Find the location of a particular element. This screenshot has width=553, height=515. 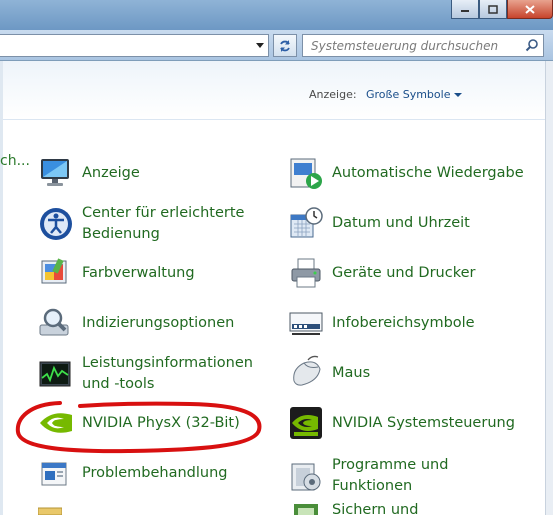

autoplay-icon is located at coordinates (306, 173).